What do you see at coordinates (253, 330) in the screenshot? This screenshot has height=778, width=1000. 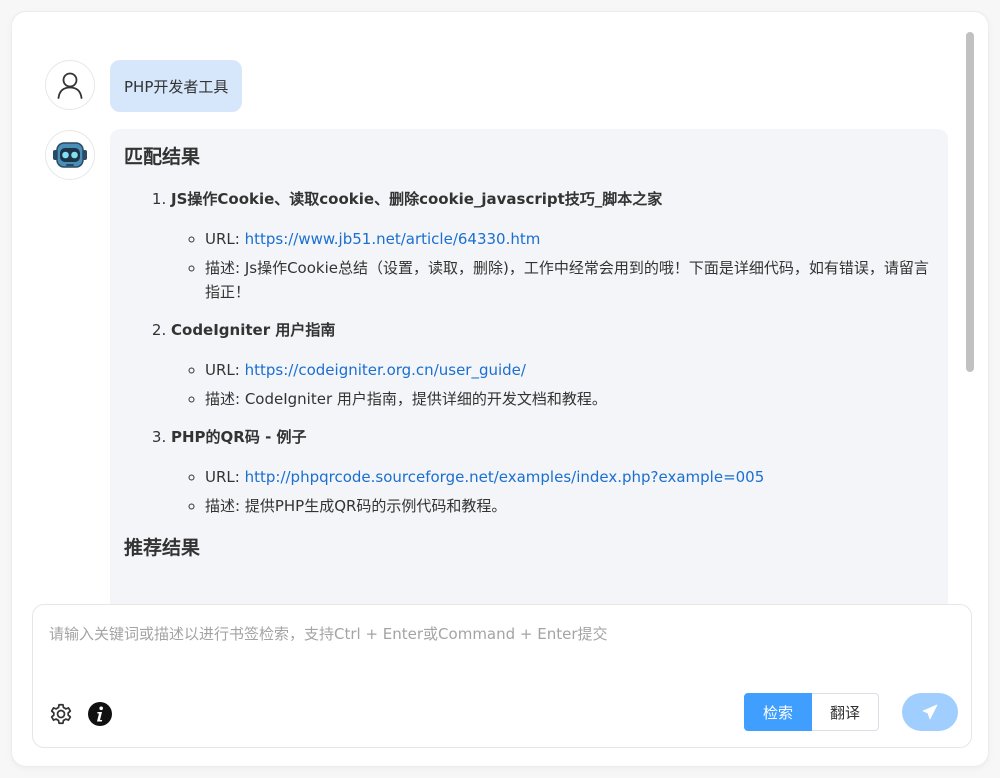 I see `result-title: CodeIgniter 用户指南` at bounding box center [253, 330].